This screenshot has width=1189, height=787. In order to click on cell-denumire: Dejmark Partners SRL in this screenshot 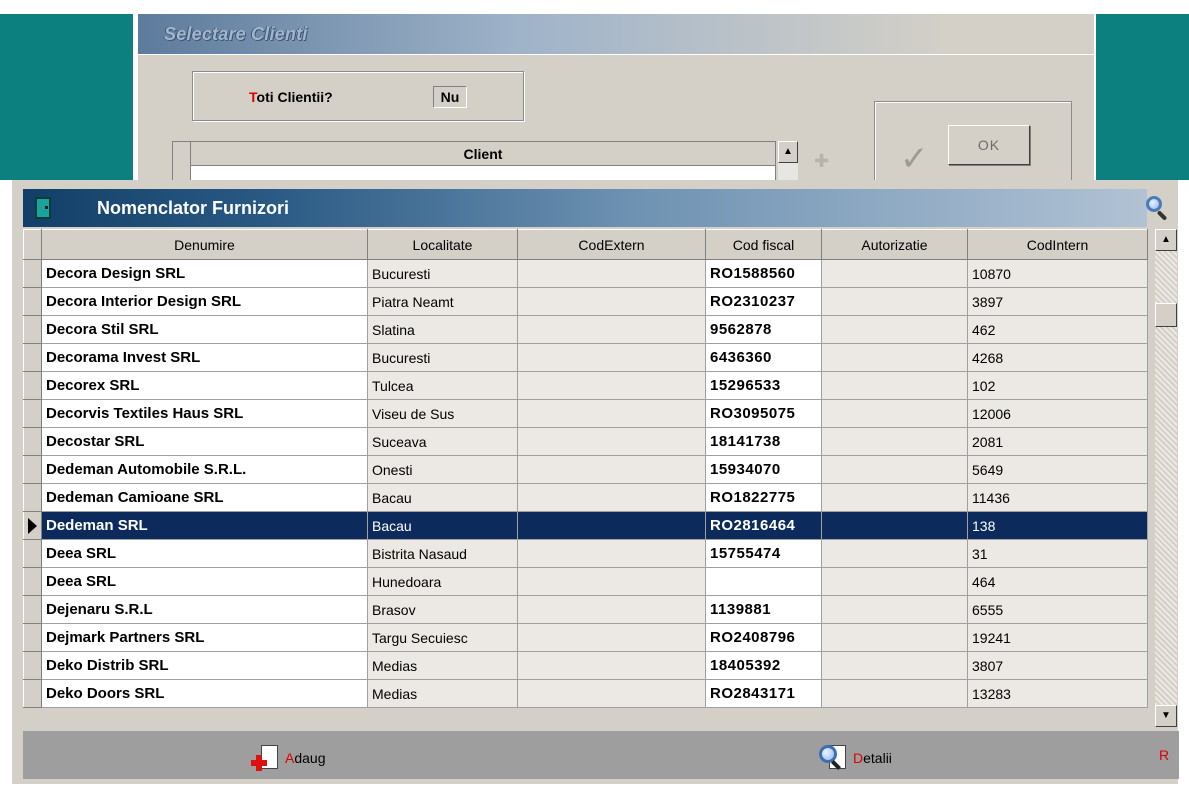, I will do `click(204, 637)`.